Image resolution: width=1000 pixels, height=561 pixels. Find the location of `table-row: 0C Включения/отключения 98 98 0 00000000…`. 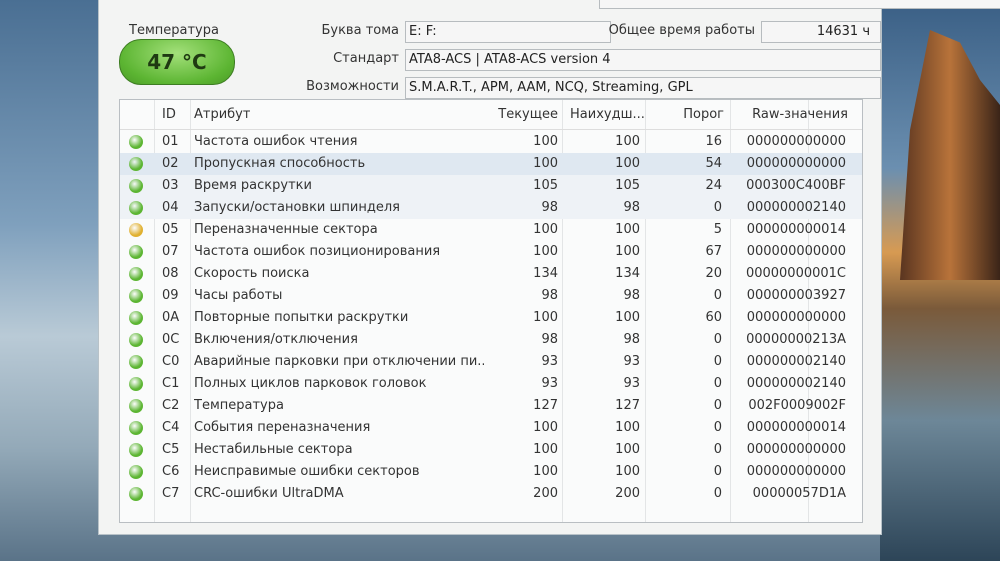

table-row: 0C Включения/отключения 98 98 0 00000000… is located at coordinates (491, 340).